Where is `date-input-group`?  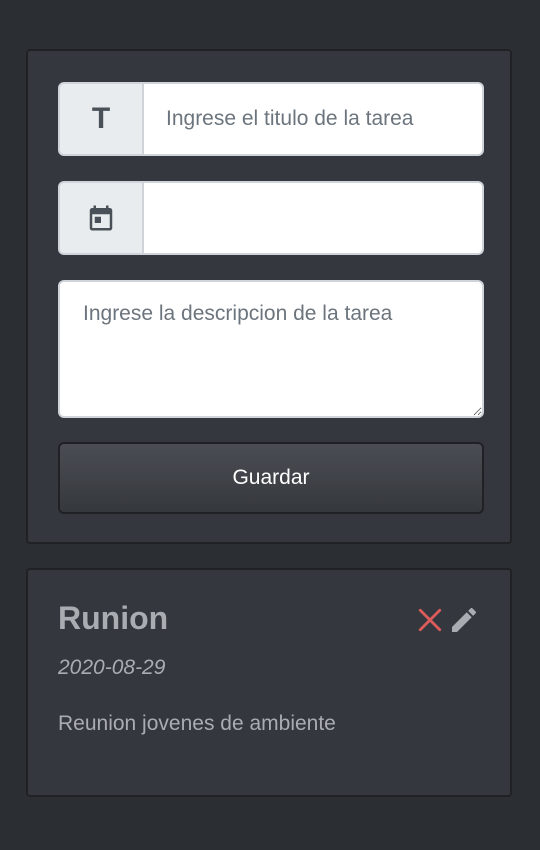
date-input-group is located at coordinates (271, 218).